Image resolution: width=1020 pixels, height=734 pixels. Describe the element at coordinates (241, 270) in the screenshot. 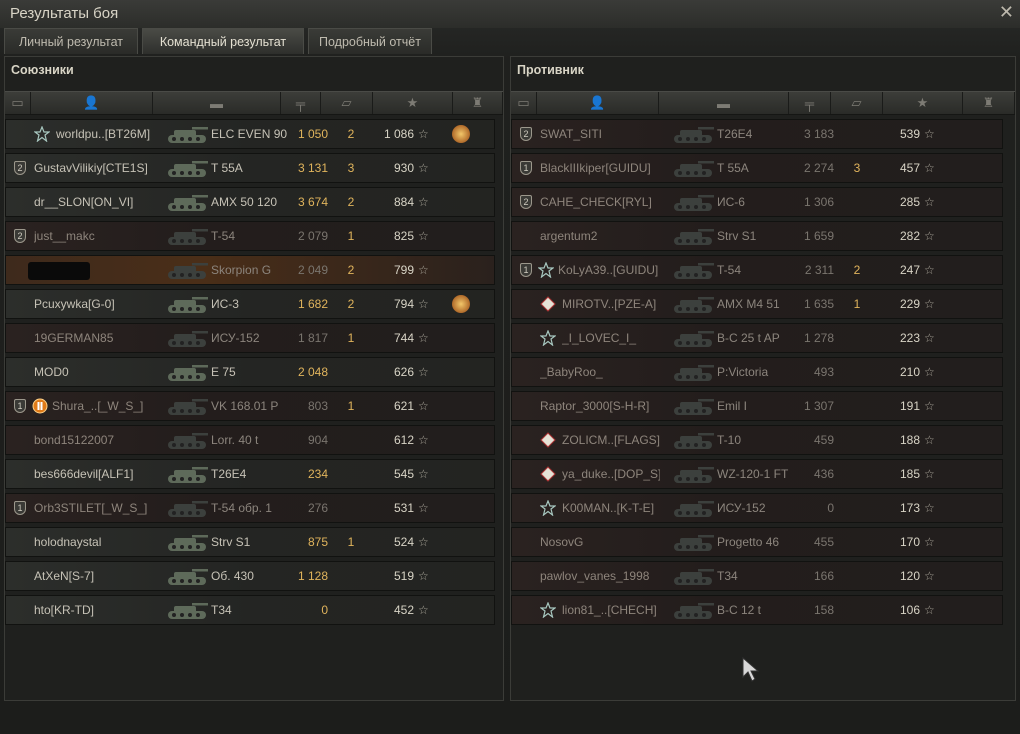

I see `vehicle-name: Skorpion G` at that location.